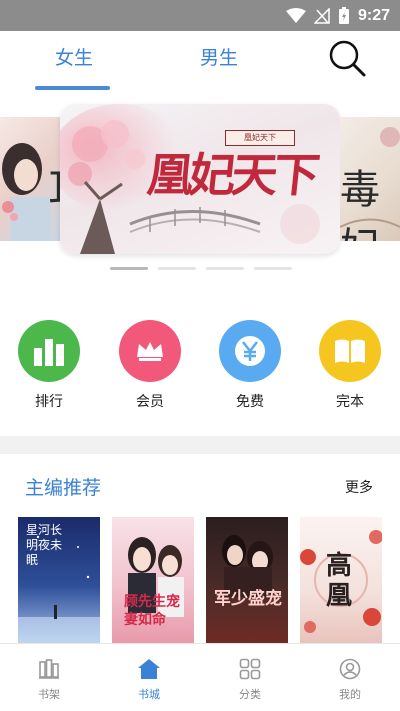 Image resolution: width=400 pixels, height=711 pixels. What do you see at coordinates (350, 351) in the screenshot?
I see `open-book-icon` at bounding box center [350, 351].